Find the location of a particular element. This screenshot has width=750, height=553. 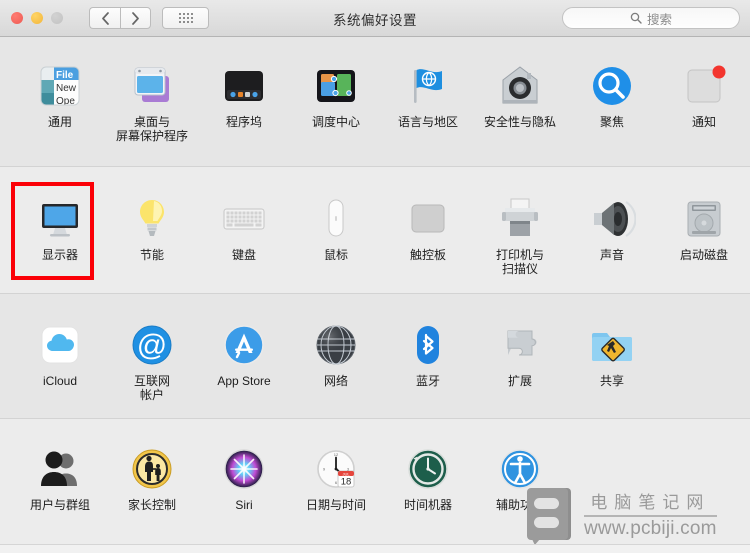

energy-saver-icon is located at coordinates (152, 217).